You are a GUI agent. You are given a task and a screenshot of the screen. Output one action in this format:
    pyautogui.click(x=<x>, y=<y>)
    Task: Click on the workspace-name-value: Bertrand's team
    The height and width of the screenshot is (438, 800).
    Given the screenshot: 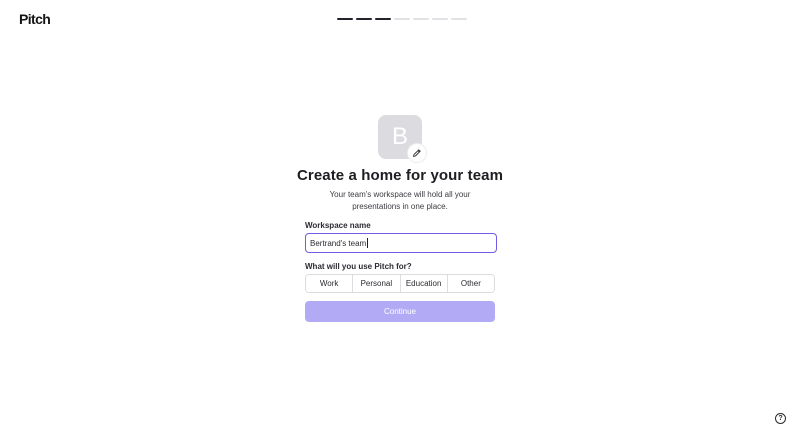 What is the action you would take?
    pyautogui.click(x=338, y=243)
    